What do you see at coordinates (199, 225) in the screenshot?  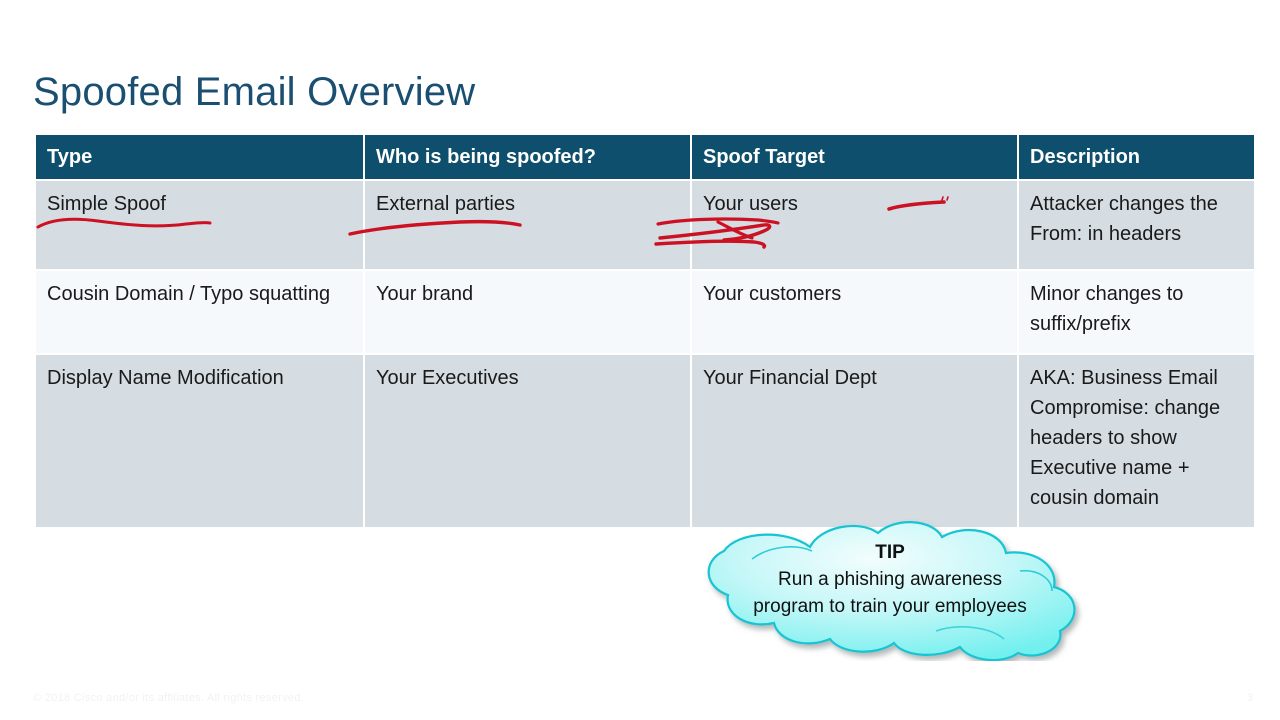 I see `cell-type: Simple Spoof` at bounding box center [199, 225].